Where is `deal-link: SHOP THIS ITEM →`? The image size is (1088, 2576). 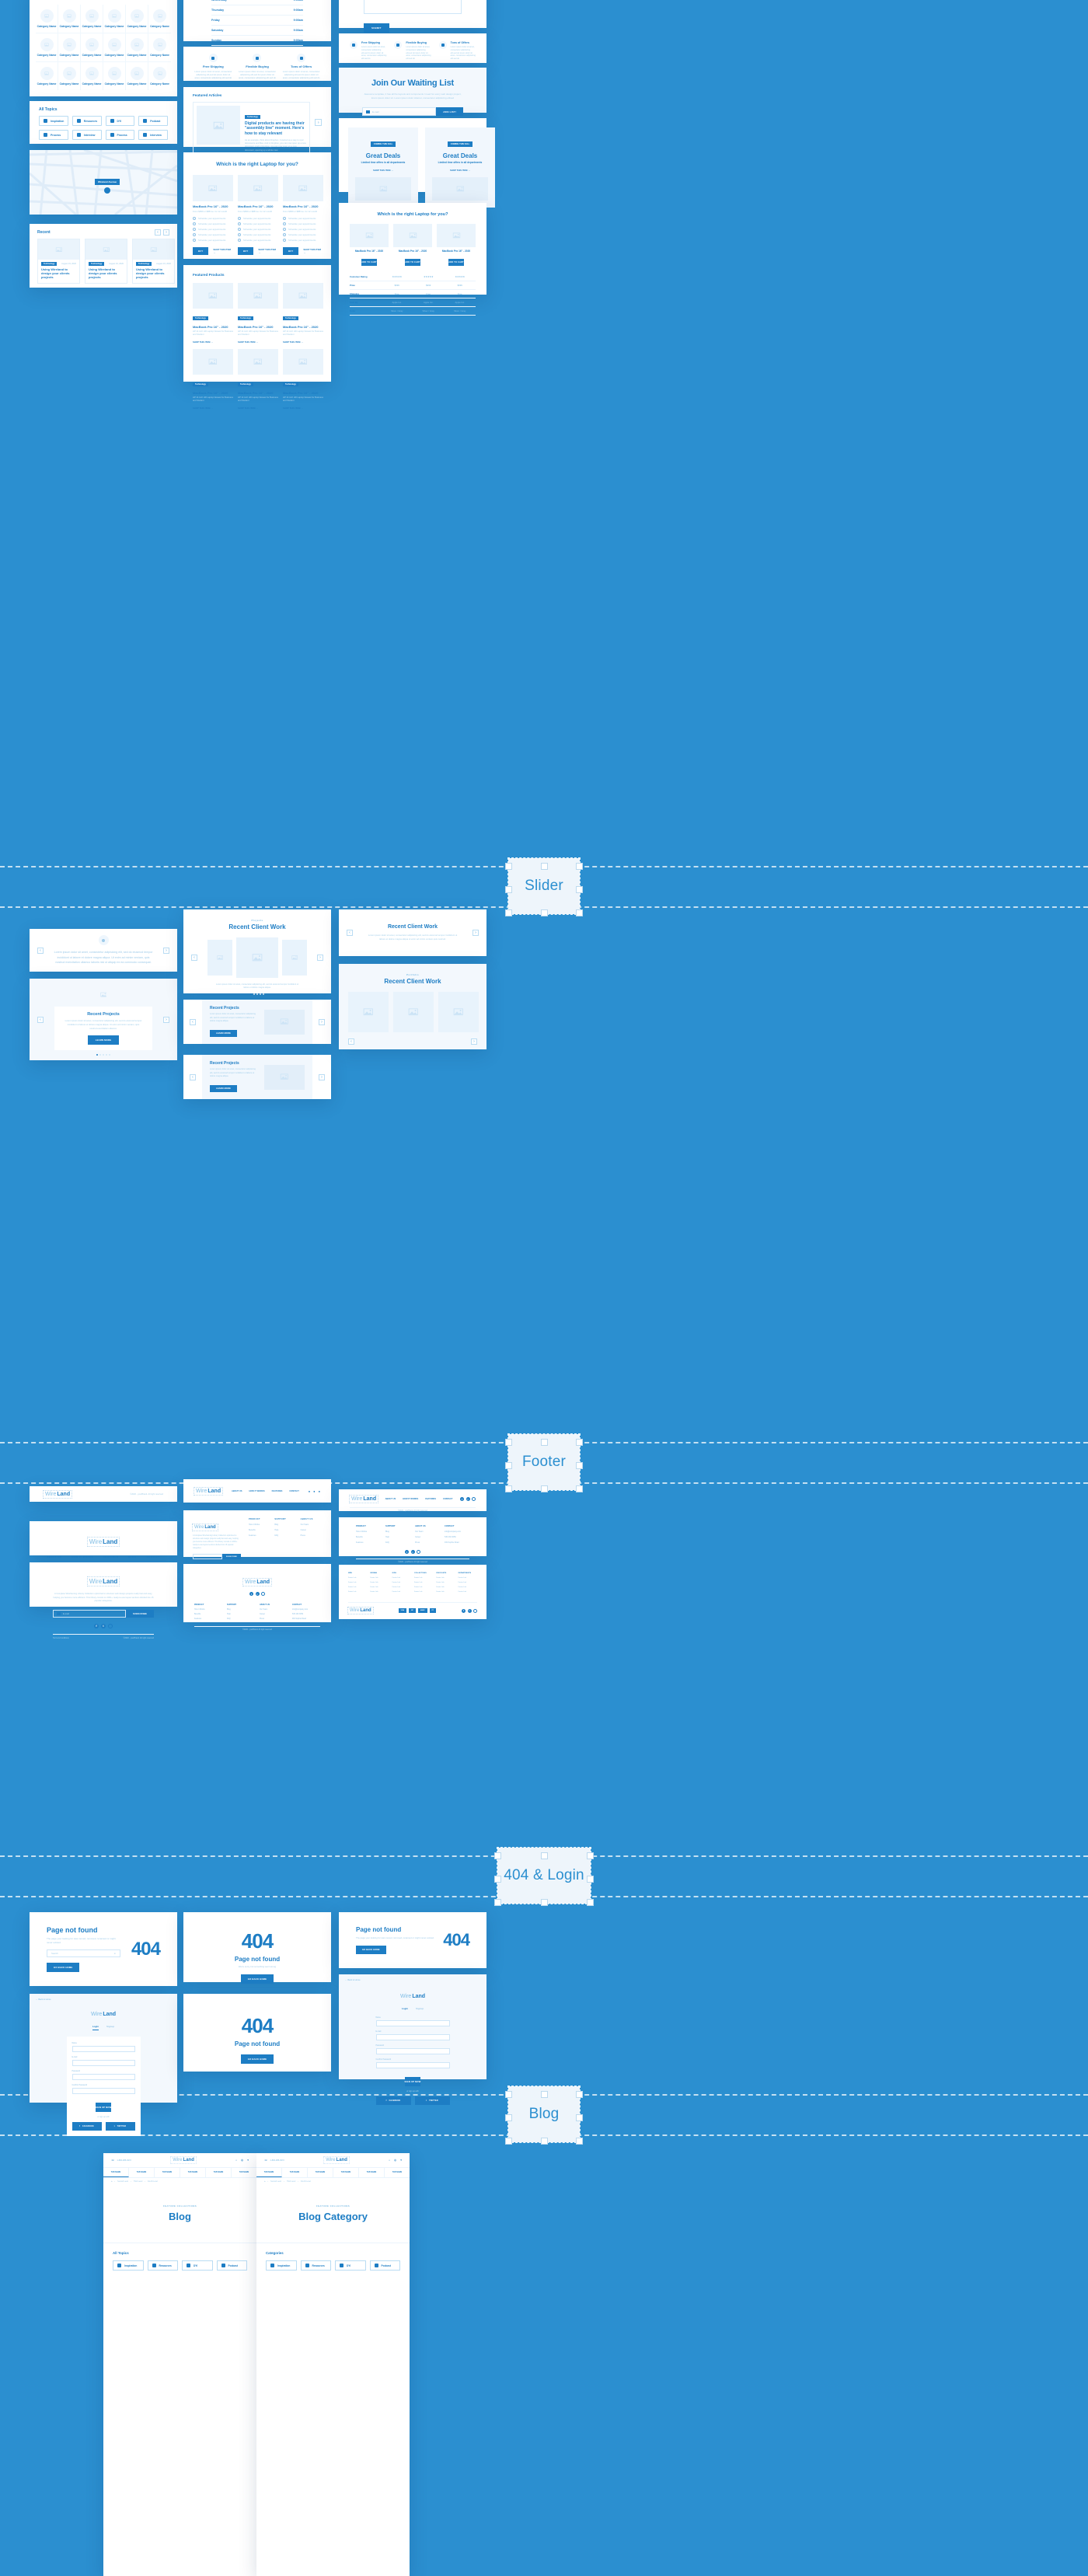 deal-link: SHOP THIS ITEM → is located at coordinates (383, 170).